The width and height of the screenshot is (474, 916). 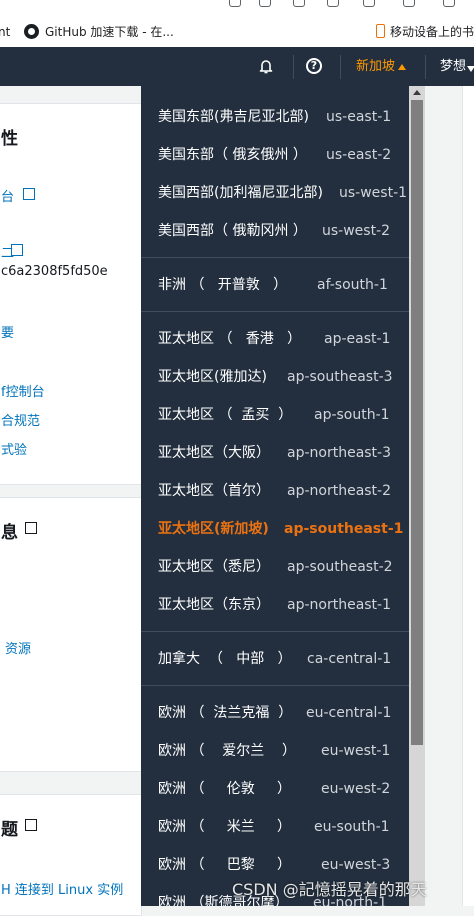 I want to click on help-icon: ?, so click(x=314, y=66).